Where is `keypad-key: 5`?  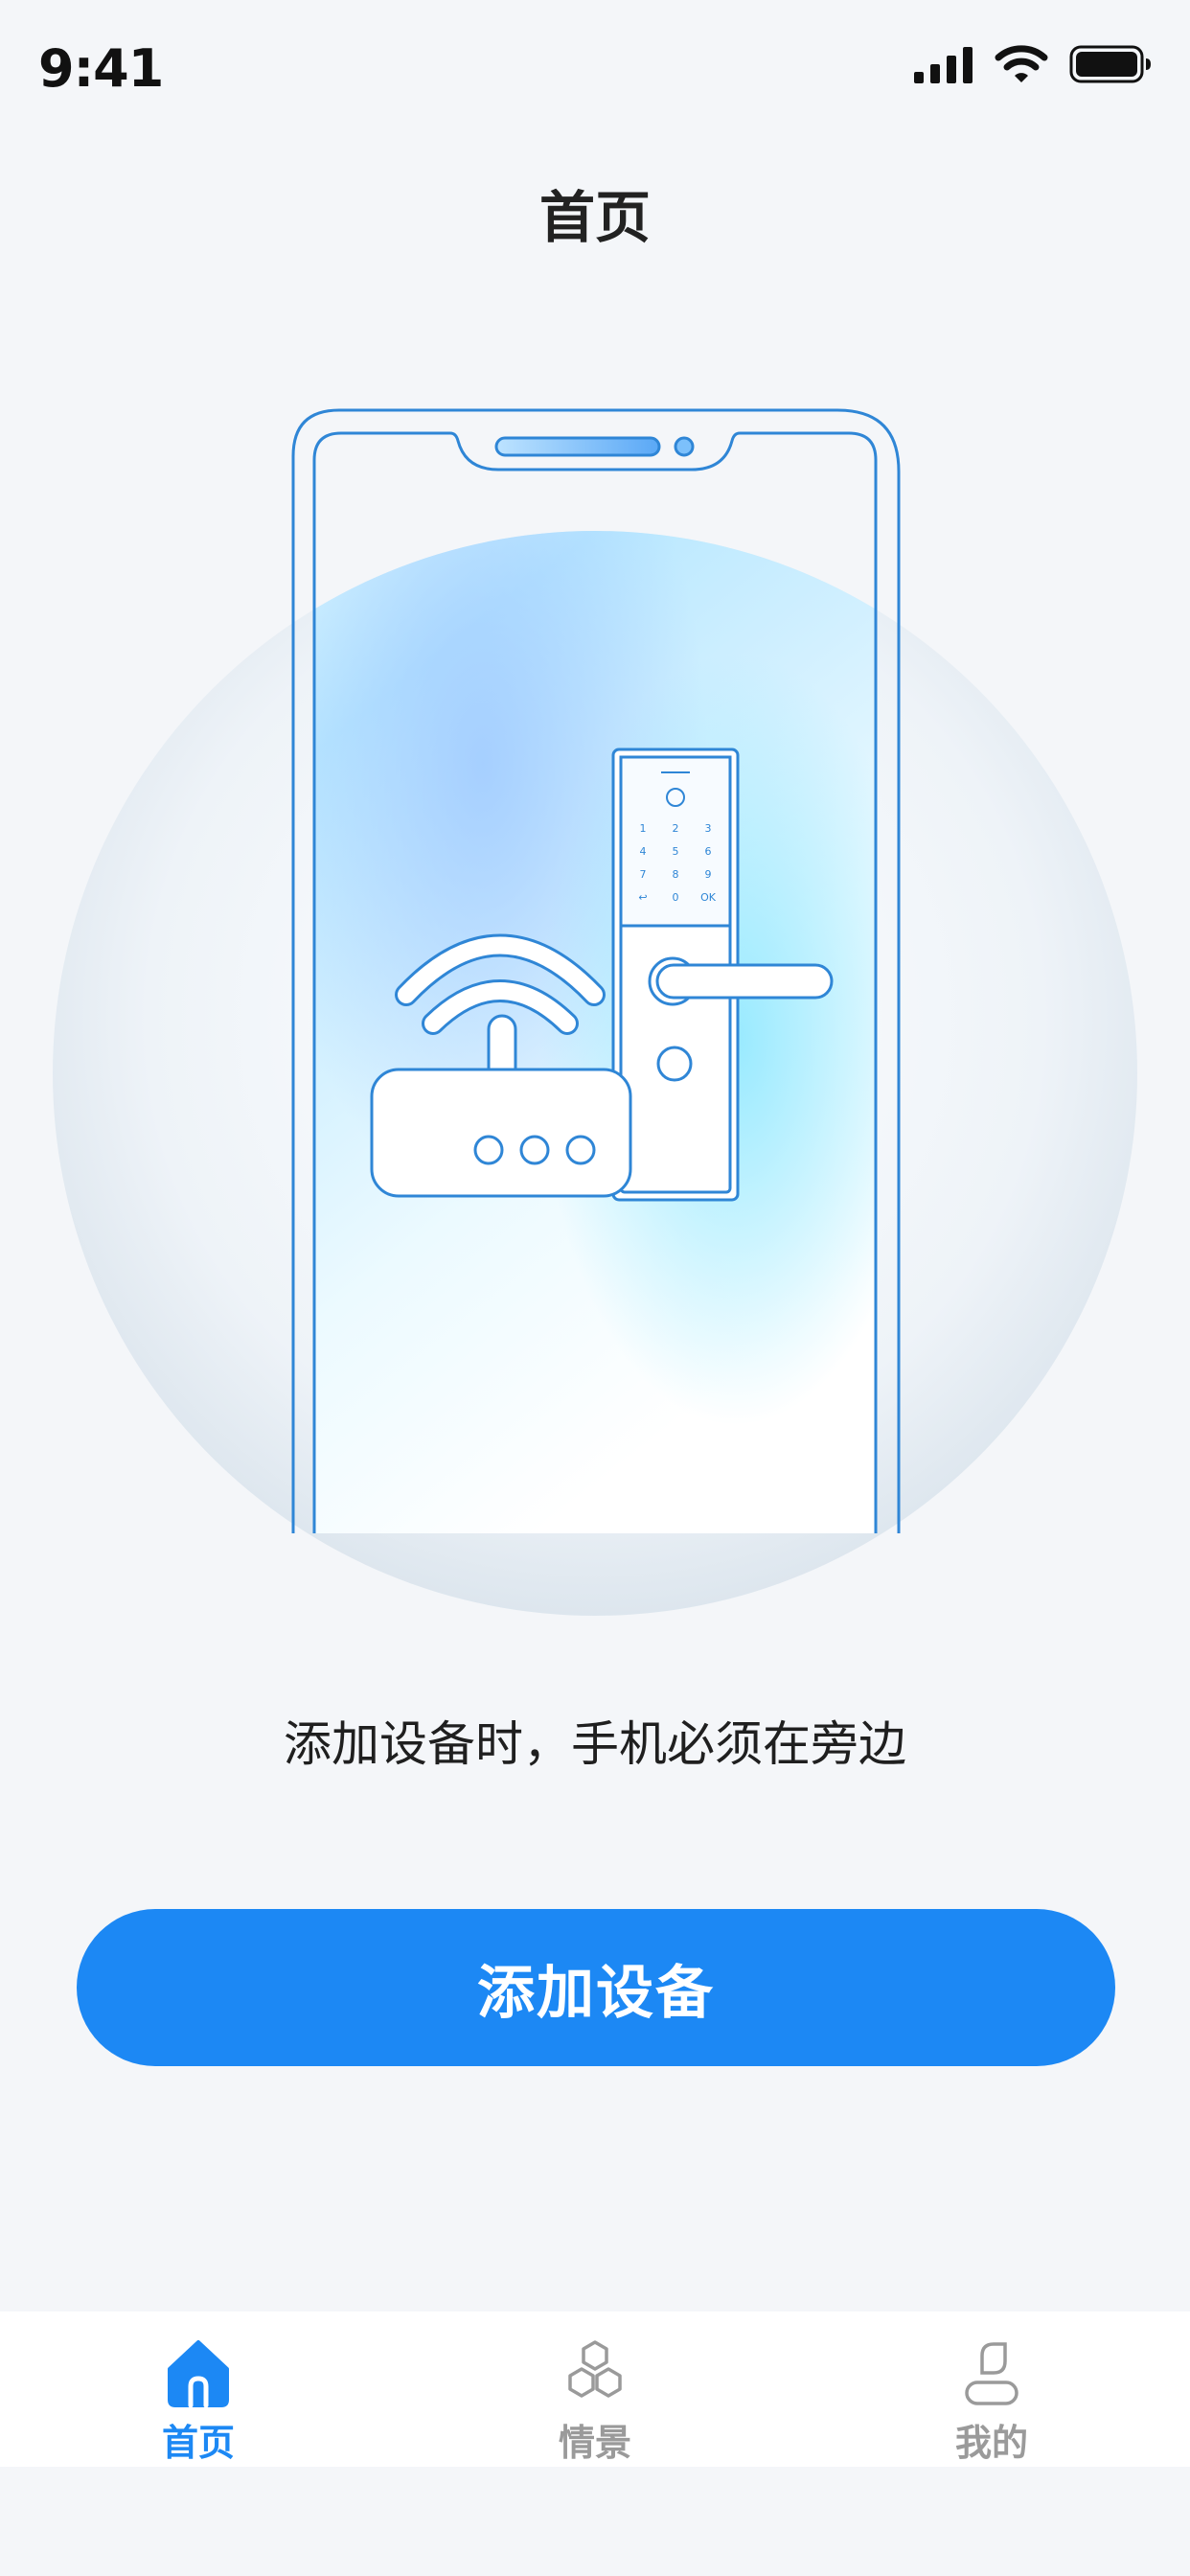
keypad-key: 5 is located at coordinates (676, 851).